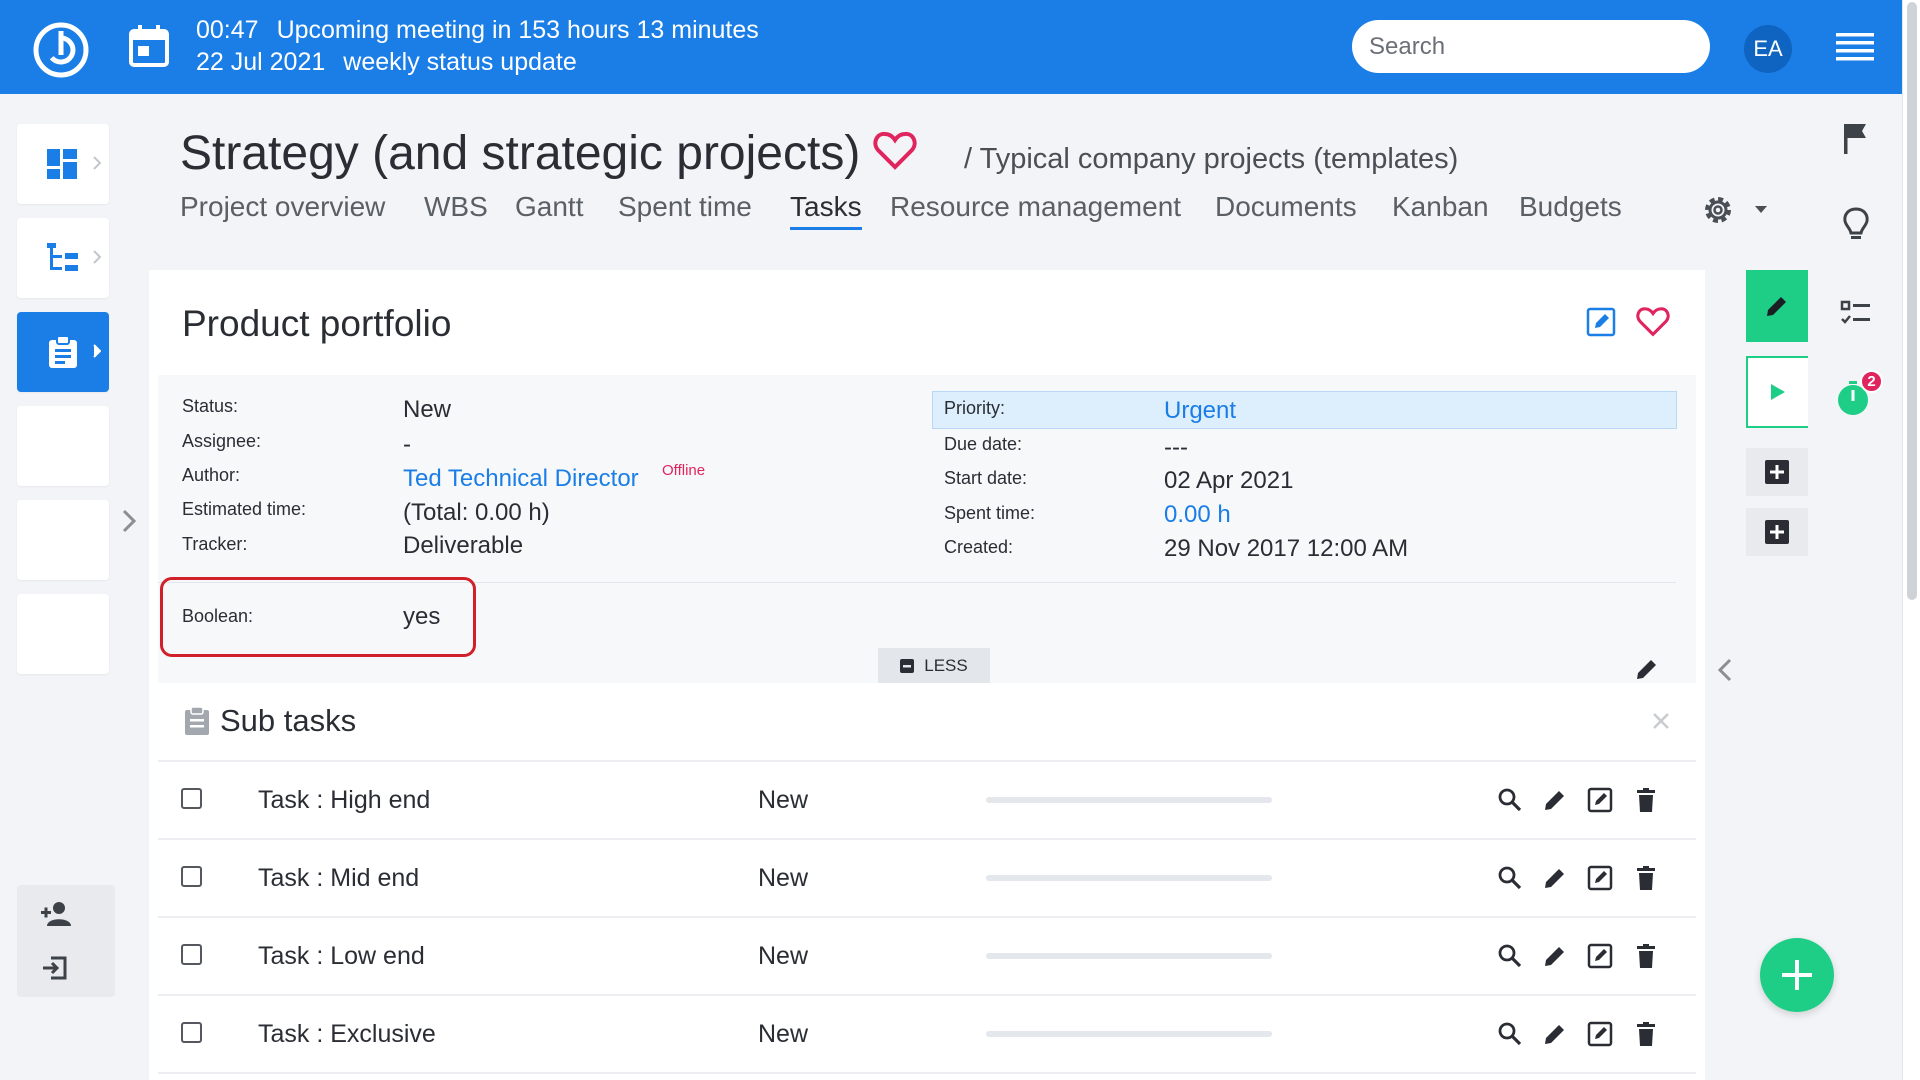 The width and height of the screenshot is (1920, 1080). Describe the element at coordinates (1797, 975) in the screenshot. I see `create-new-button` at that location.